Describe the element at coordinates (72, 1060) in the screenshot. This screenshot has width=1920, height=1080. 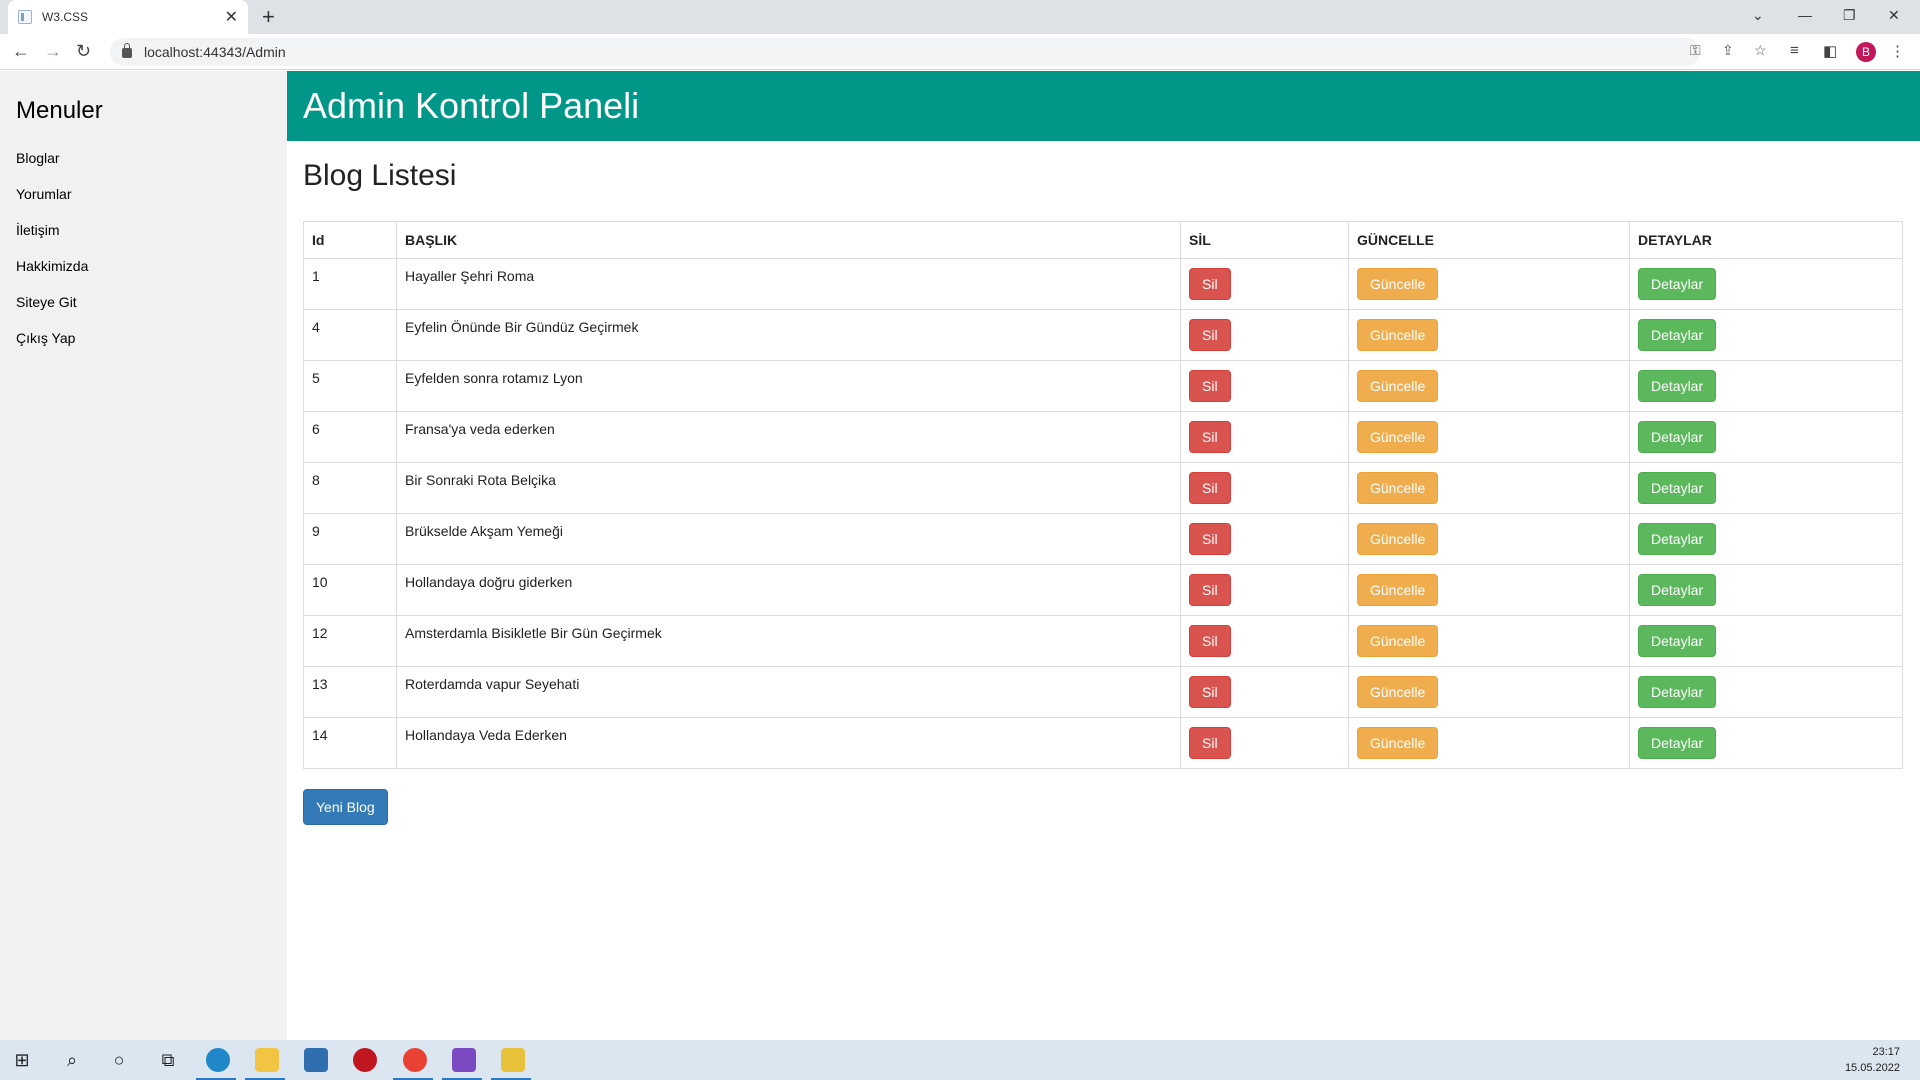
I see `search-icon: ⌕` at that location.